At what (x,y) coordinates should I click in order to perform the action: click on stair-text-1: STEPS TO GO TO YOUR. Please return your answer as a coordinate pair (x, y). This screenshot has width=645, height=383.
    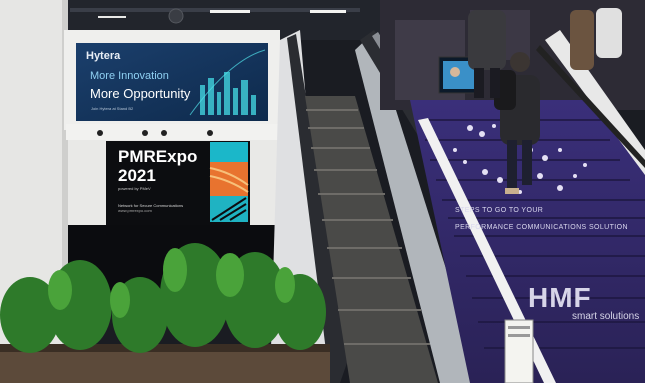
    Looking at the image, I should click on (499, 210).